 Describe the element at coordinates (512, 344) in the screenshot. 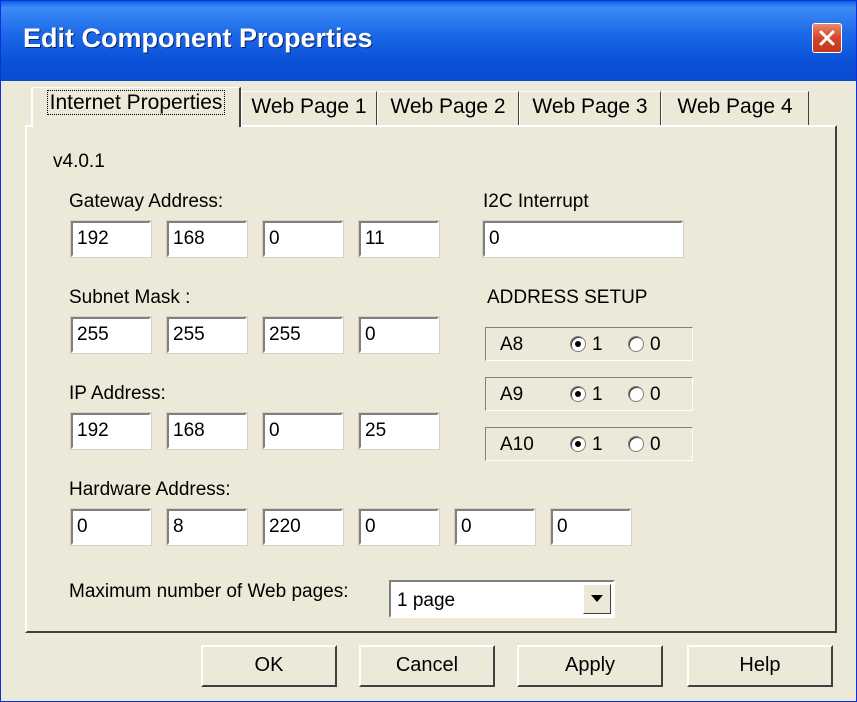

I see `address-row-name: A8` at that location.